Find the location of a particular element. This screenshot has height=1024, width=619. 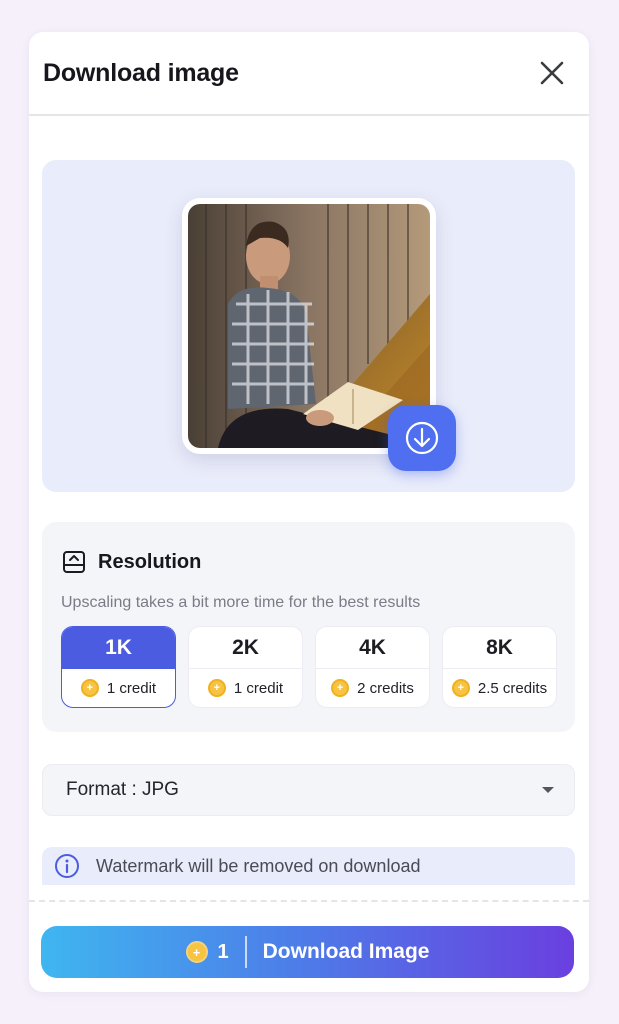

download-image-button: + 1 Download Image is located at coordinates (307, 952).